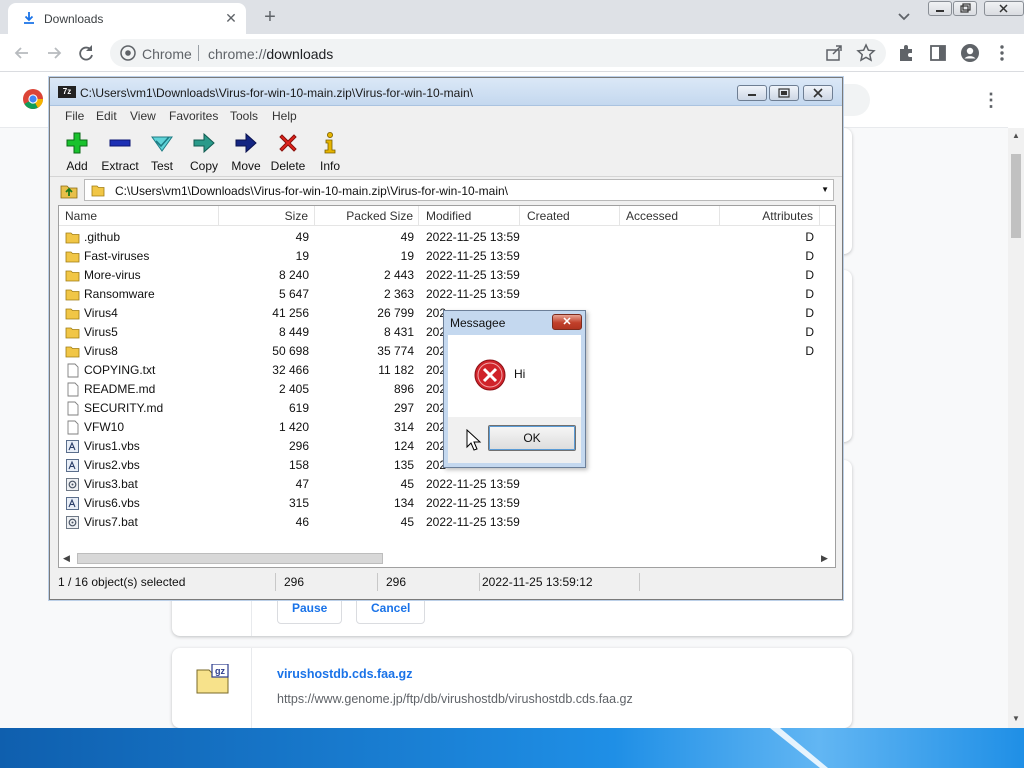 The width and height of the screenshot is (1024, 768). What do you see at coordinates (193, 116) in the screenshot?
I see `menu-favorites: Favorites` at bounding box center [193, 116].